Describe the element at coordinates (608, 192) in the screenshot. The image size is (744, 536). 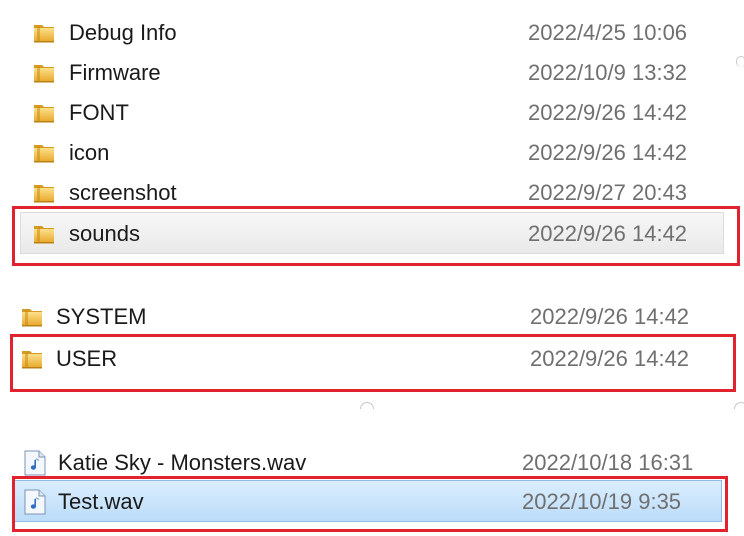
I see `file-date: 2022/9/27 20:43` at that location.